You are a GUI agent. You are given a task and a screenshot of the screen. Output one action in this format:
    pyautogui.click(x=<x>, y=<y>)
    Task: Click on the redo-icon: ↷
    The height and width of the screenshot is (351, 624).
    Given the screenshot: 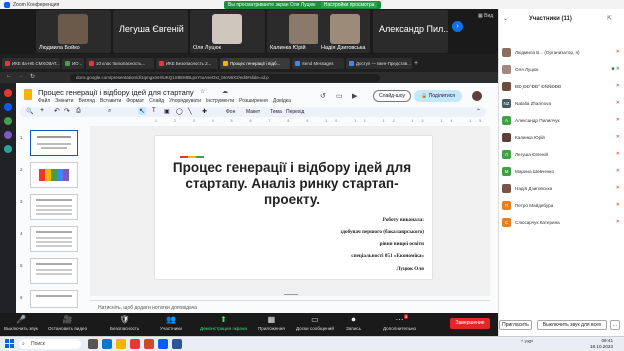 What is the action you would take?
    pyautogui.click(x=67, y=111)
    